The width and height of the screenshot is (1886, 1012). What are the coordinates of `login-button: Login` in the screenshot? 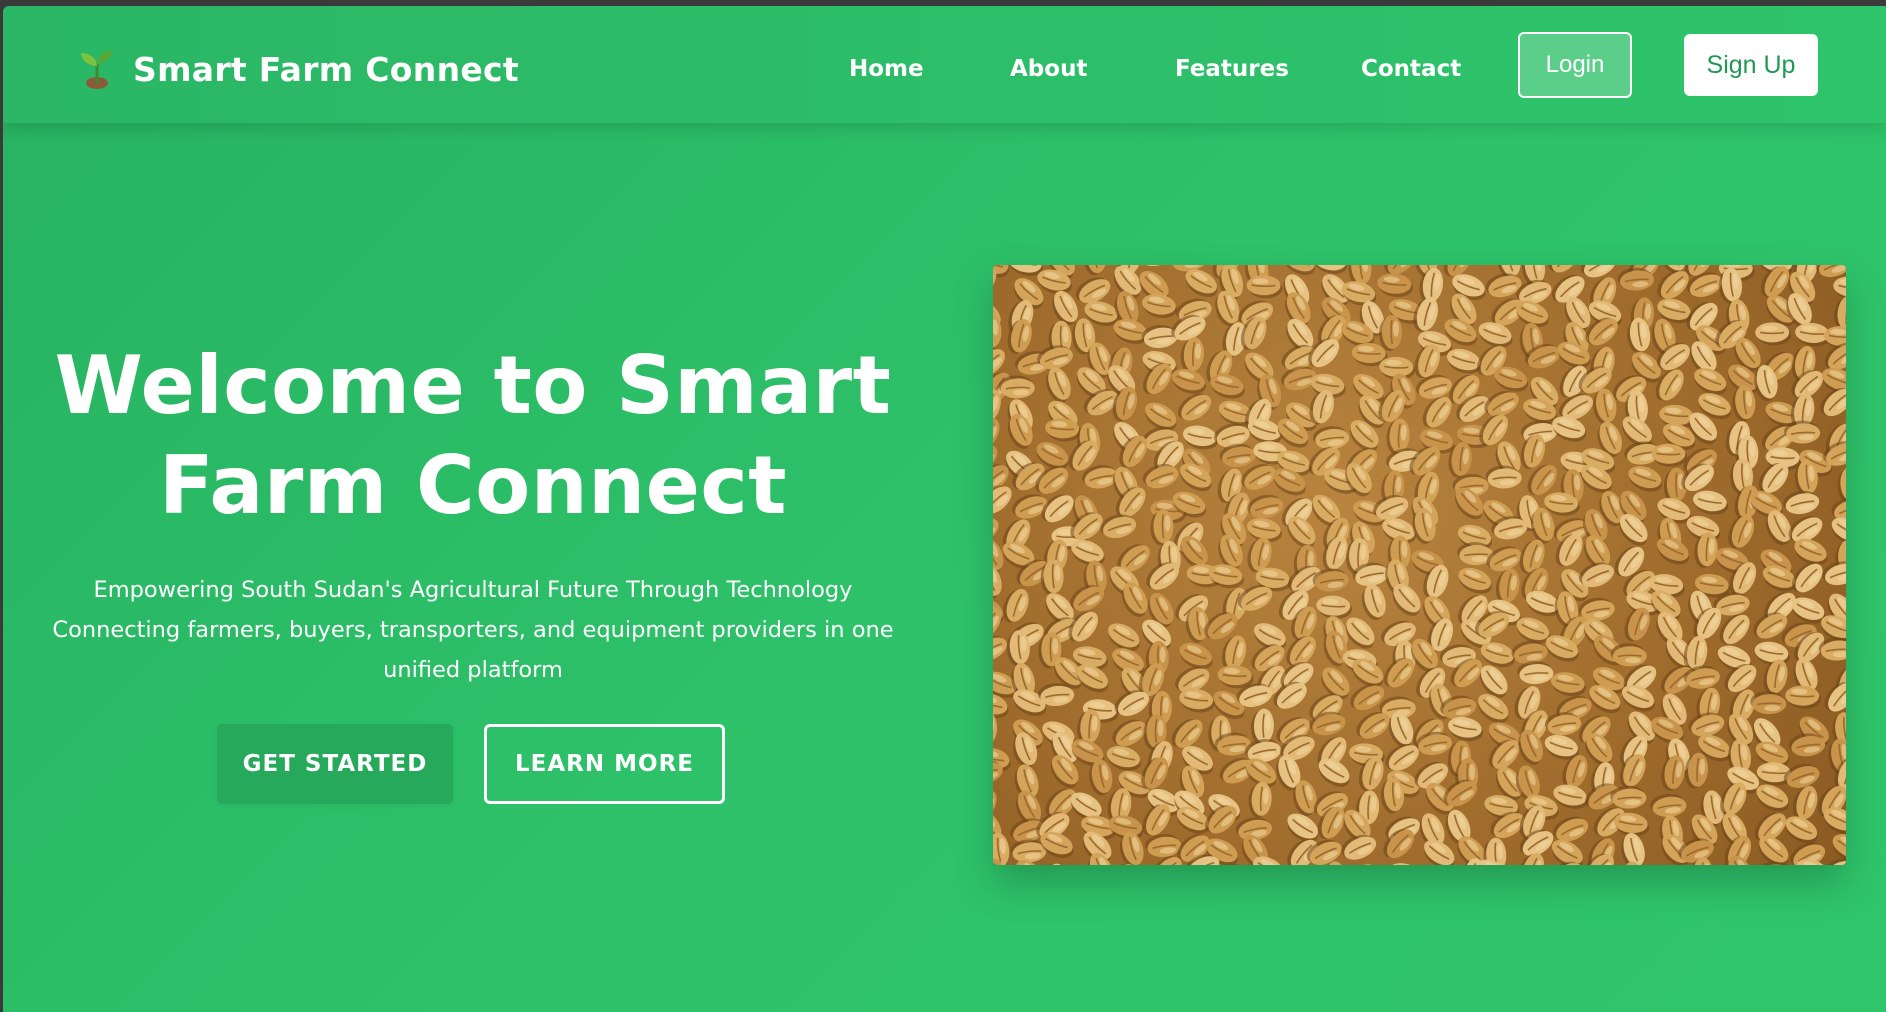 It's located at (1575, 65).